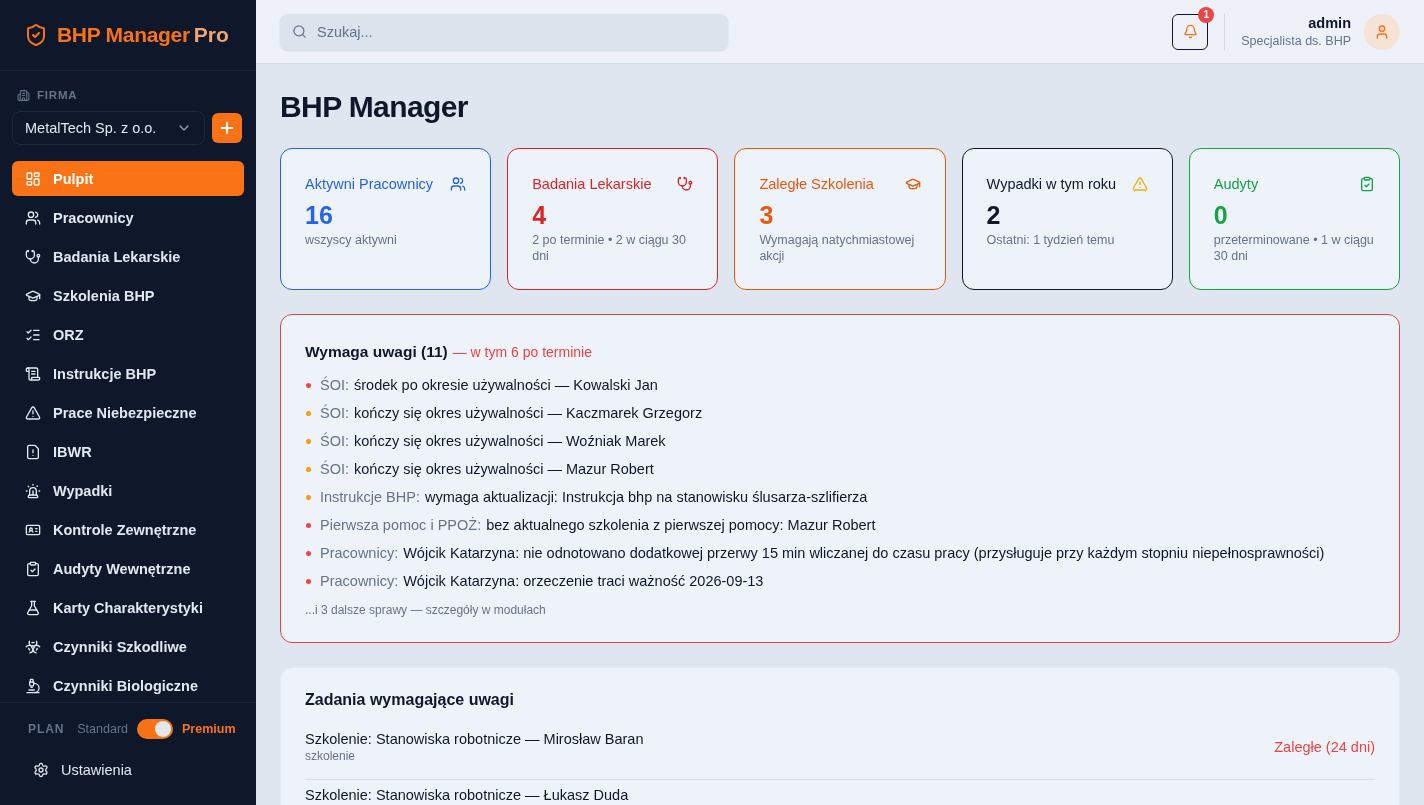 This screenshot has width=1424, height=805. I want to click on more-note: ...i 3 dalsze sprawy — szczegóły w modułach, so click(426, 610).